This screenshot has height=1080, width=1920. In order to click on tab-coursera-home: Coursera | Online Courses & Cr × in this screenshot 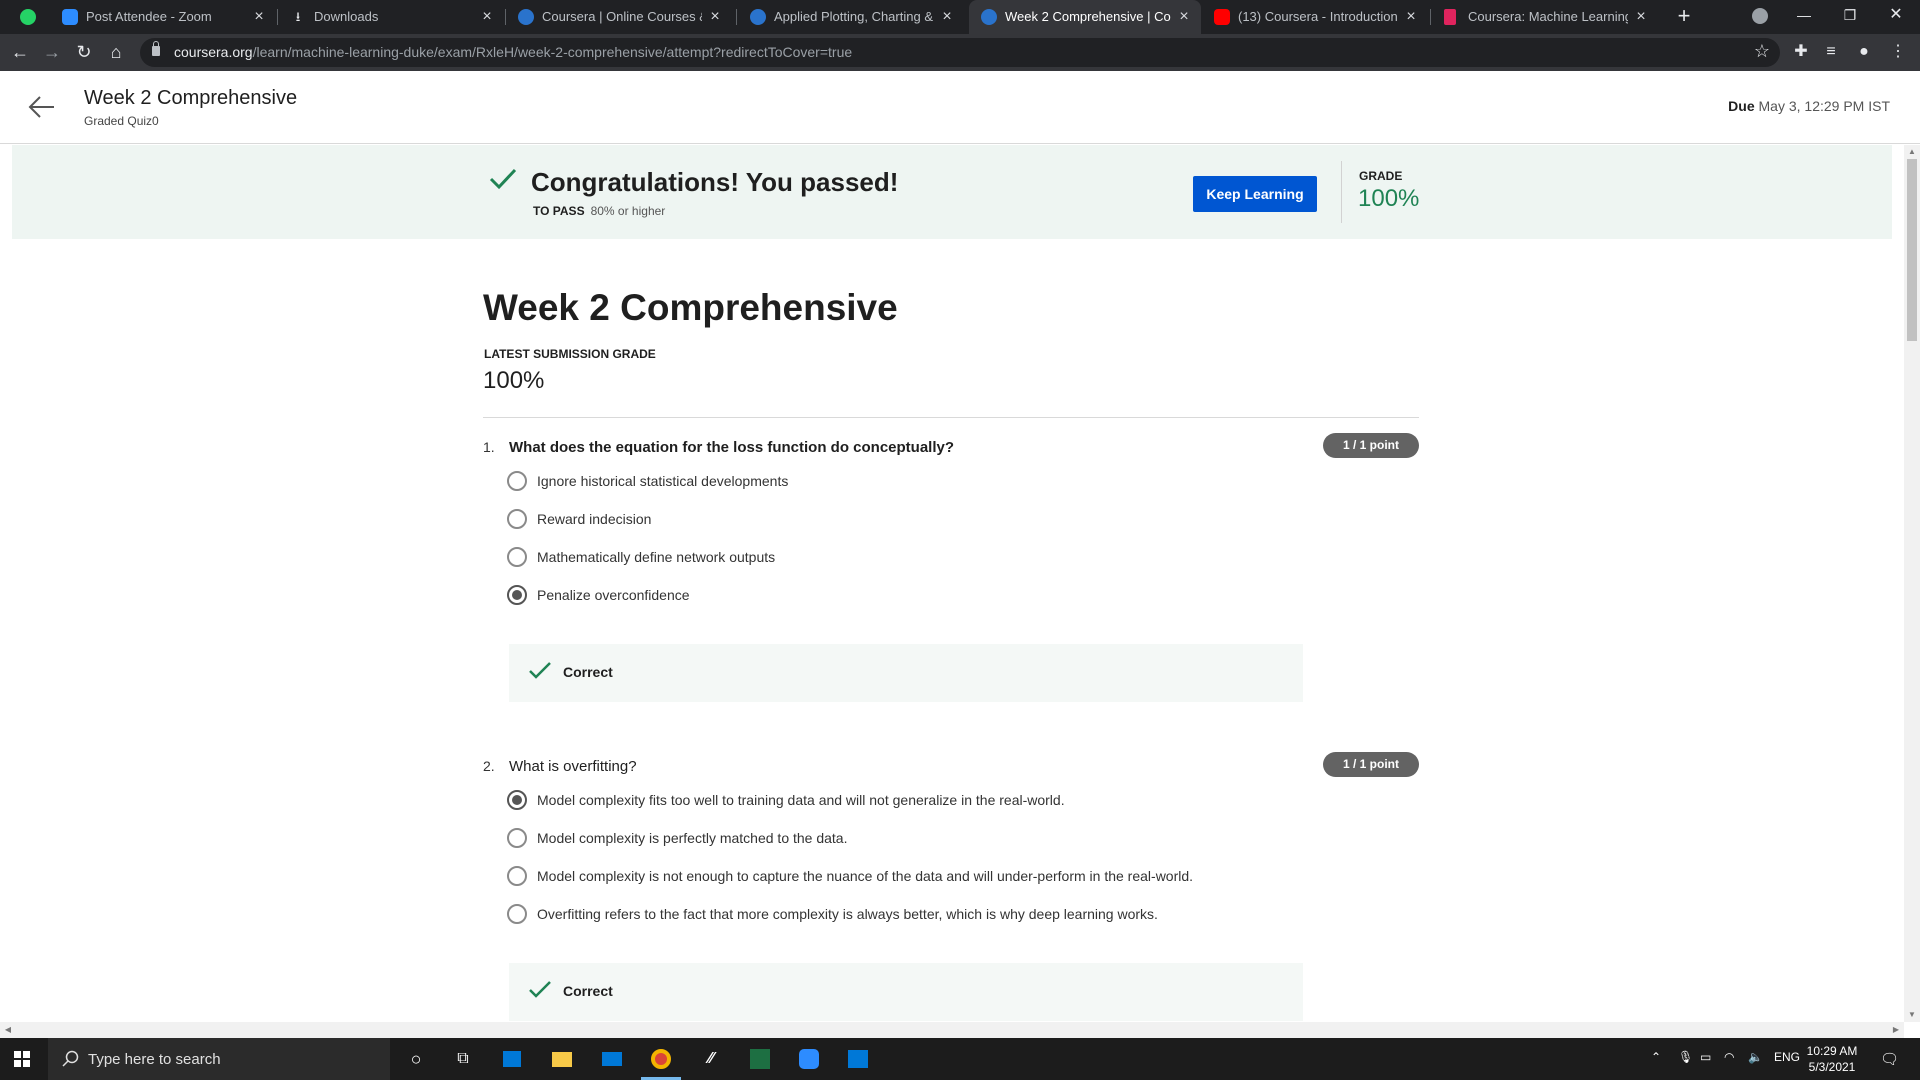, I will do `click(619, 17)`.